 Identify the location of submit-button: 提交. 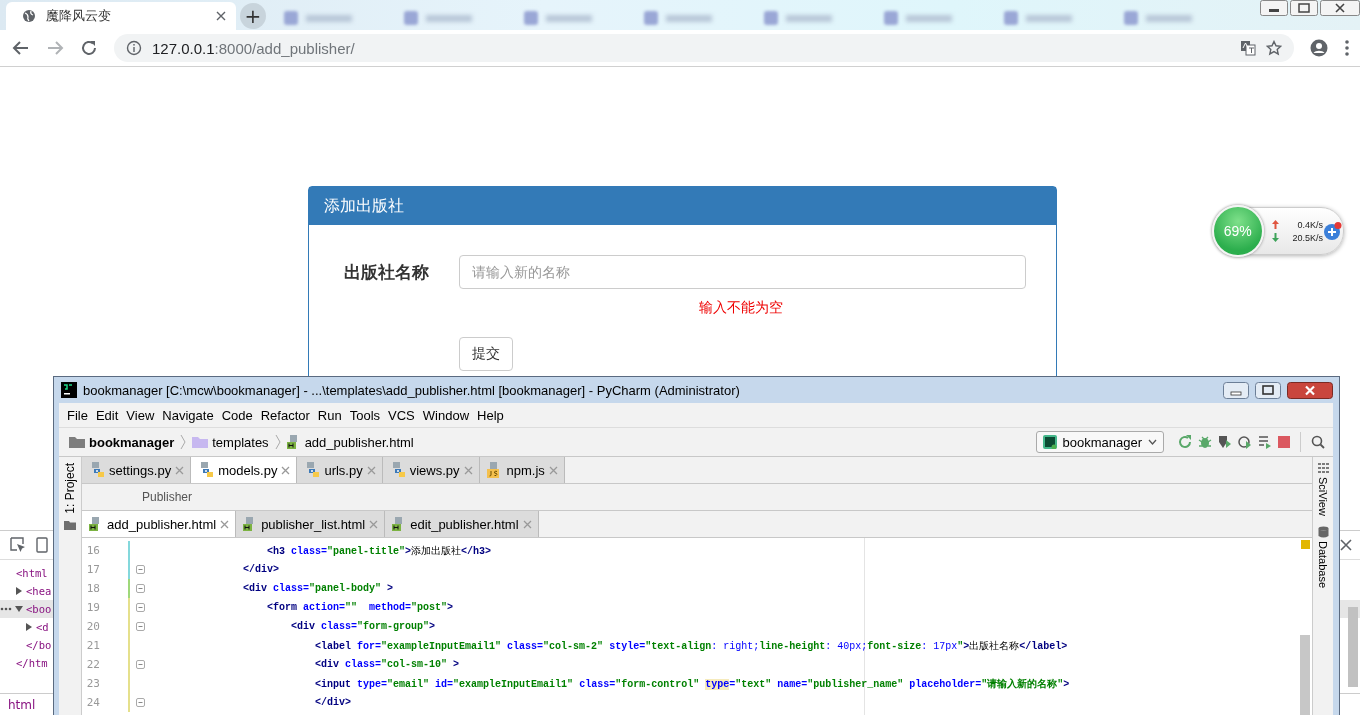
(486, 354).